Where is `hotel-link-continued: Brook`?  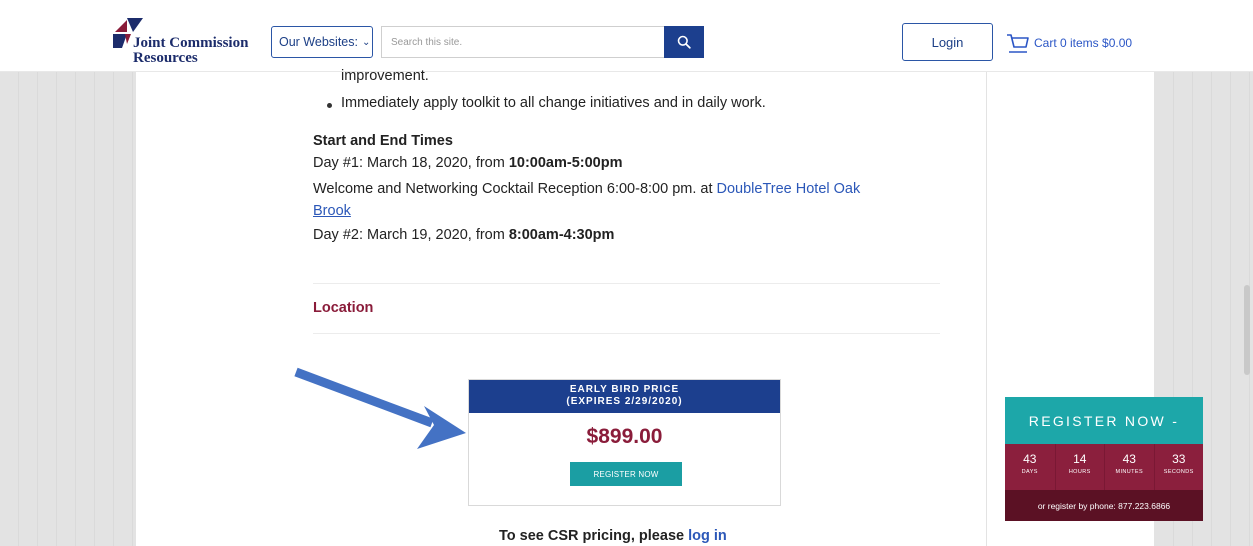 hotel-link-continued: Brook is located at coordinates (332, 211).